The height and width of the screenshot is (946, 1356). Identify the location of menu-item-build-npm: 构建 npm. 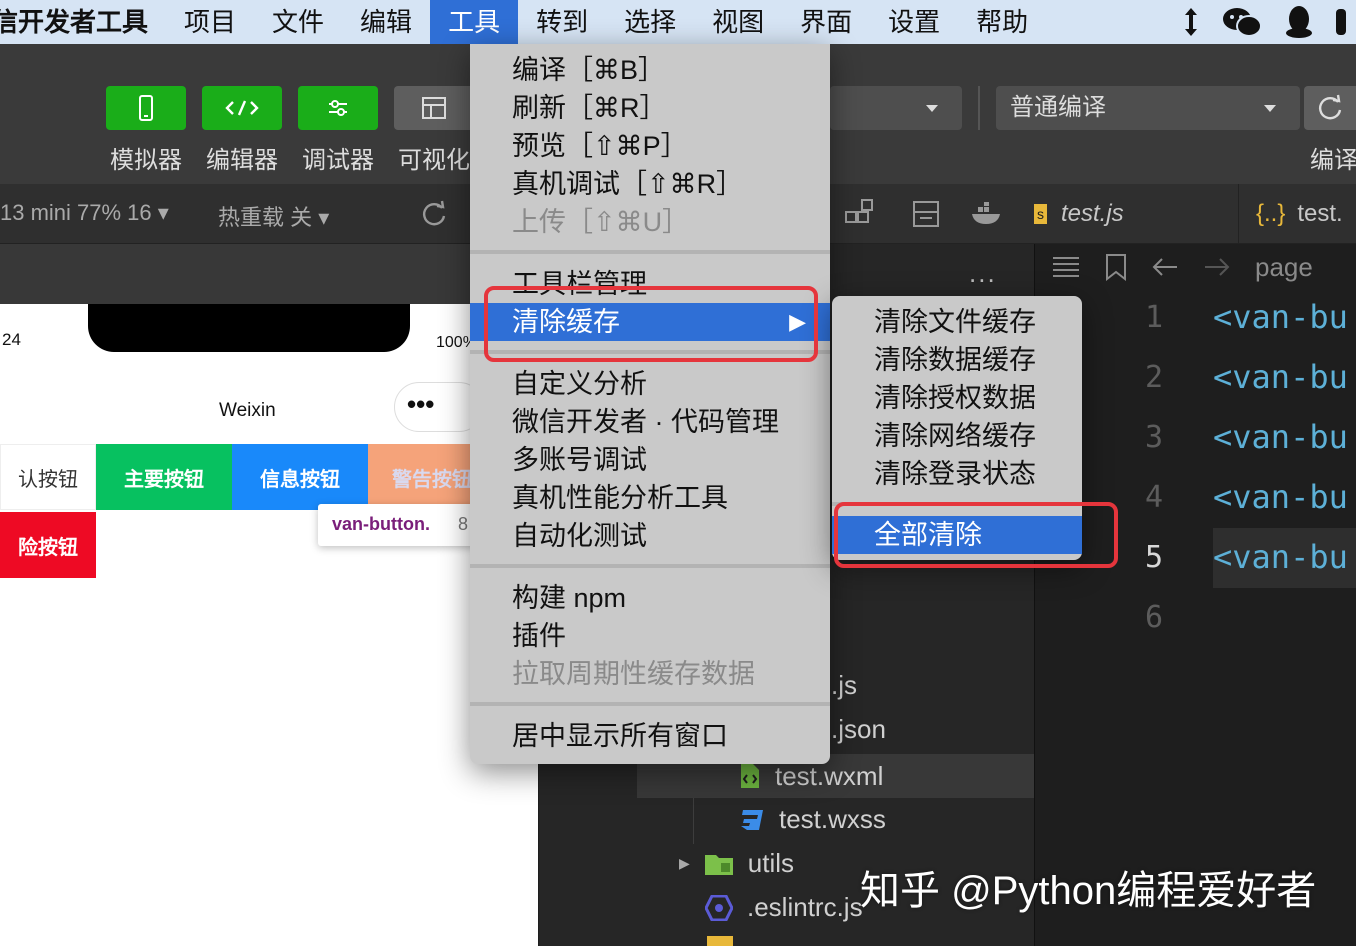
(650, 598).